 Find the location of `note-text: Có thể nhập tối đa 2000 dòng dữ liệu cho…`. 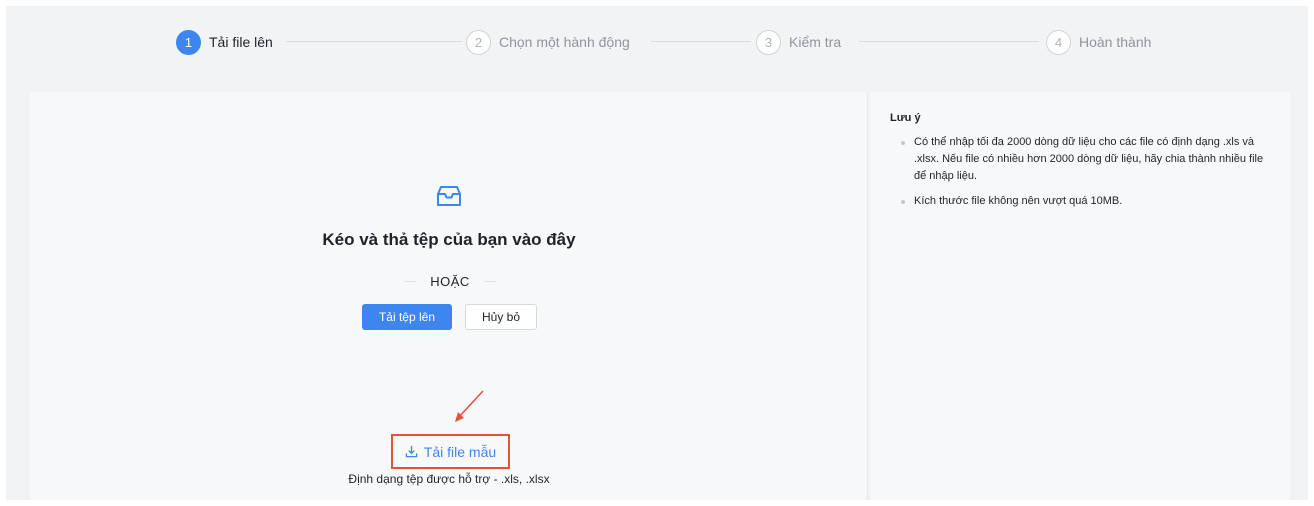

note-text: Có thể nhập tối đa 2000 dòng dữ liệu cho… is located at coordinates (1089, 159).